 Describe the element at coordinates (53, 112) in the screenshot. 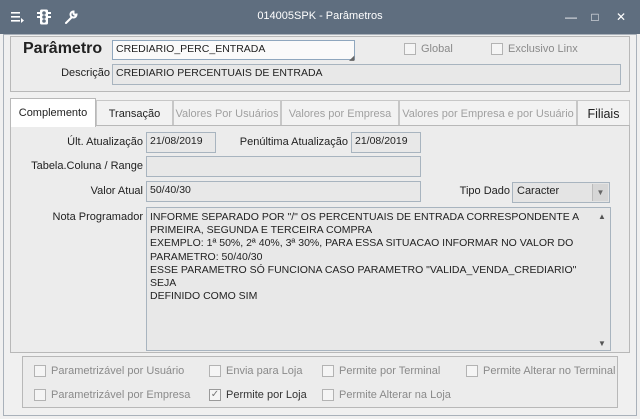

I see `tab-complemento: Complemento` at that location.